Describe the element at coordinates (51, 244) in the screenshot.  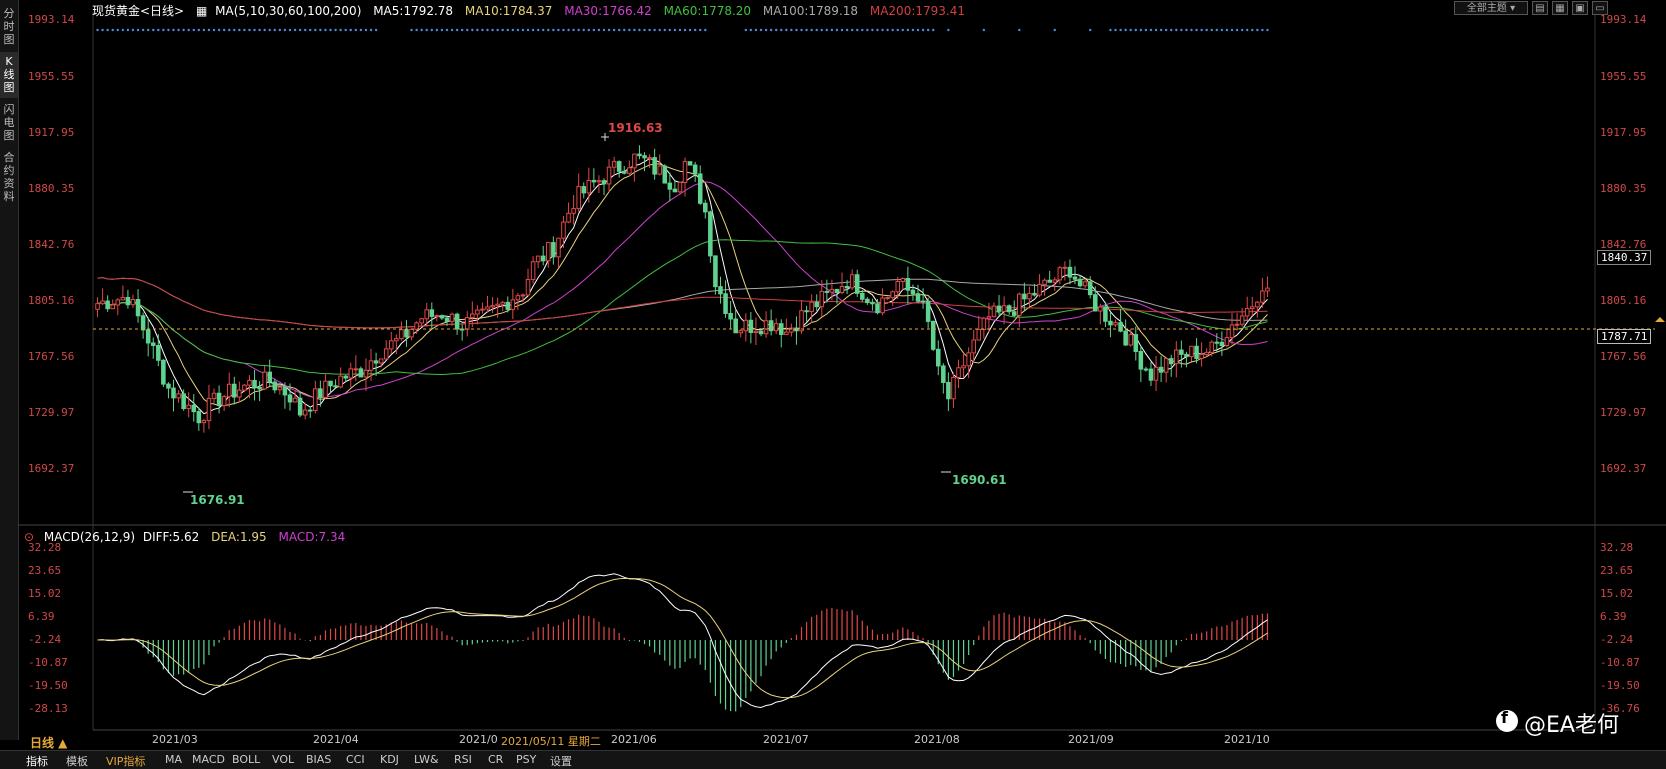
I see `price-tick: 1842.76` at that location.